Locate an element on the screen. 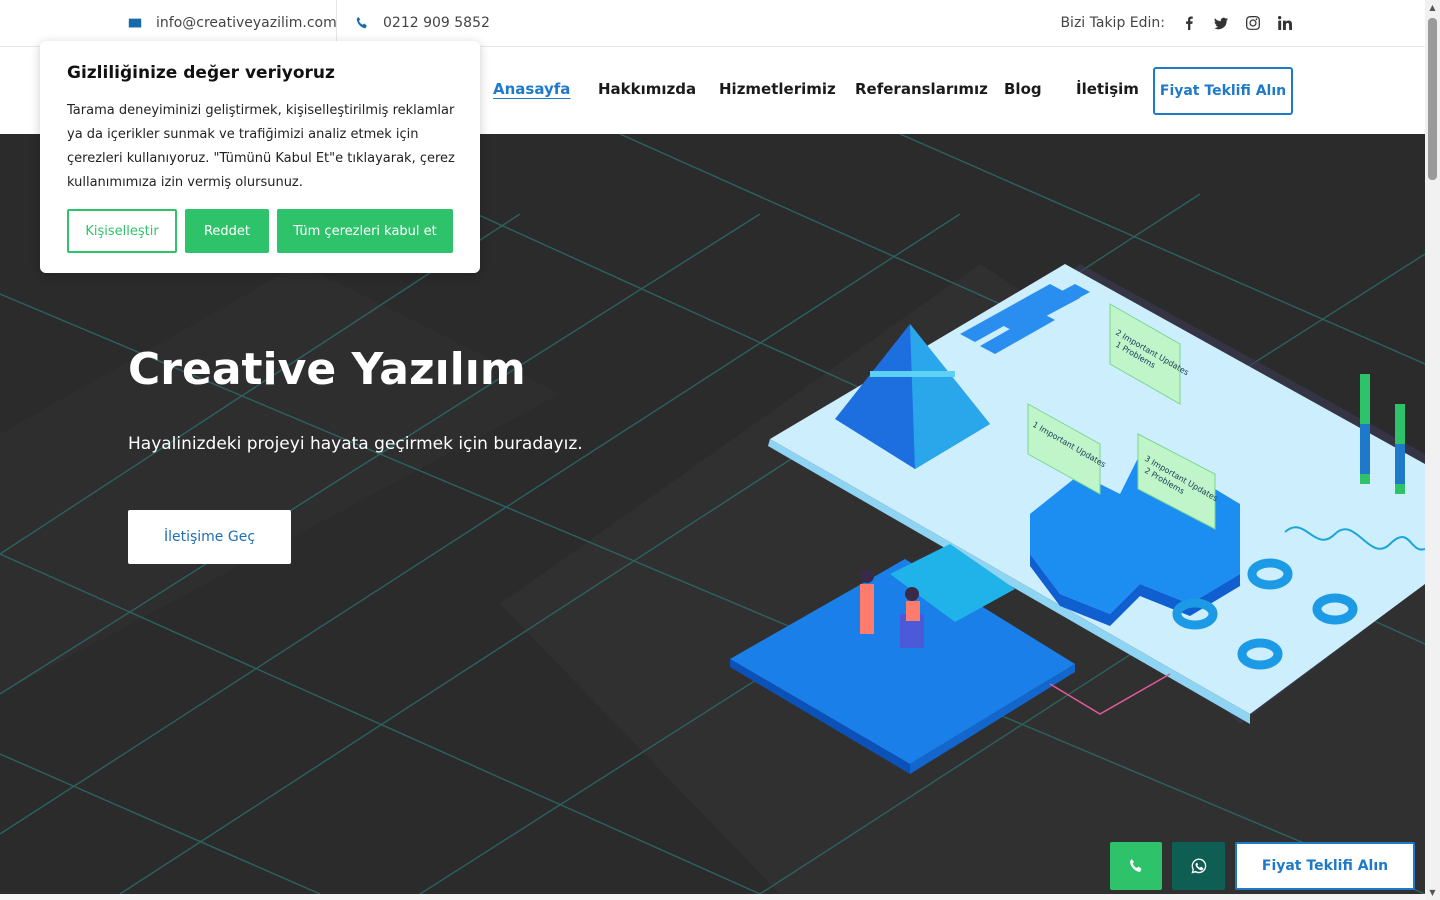 This screenshot has width=1440, height=900. whatsapp-icon is located at coordinates (1198, 866).